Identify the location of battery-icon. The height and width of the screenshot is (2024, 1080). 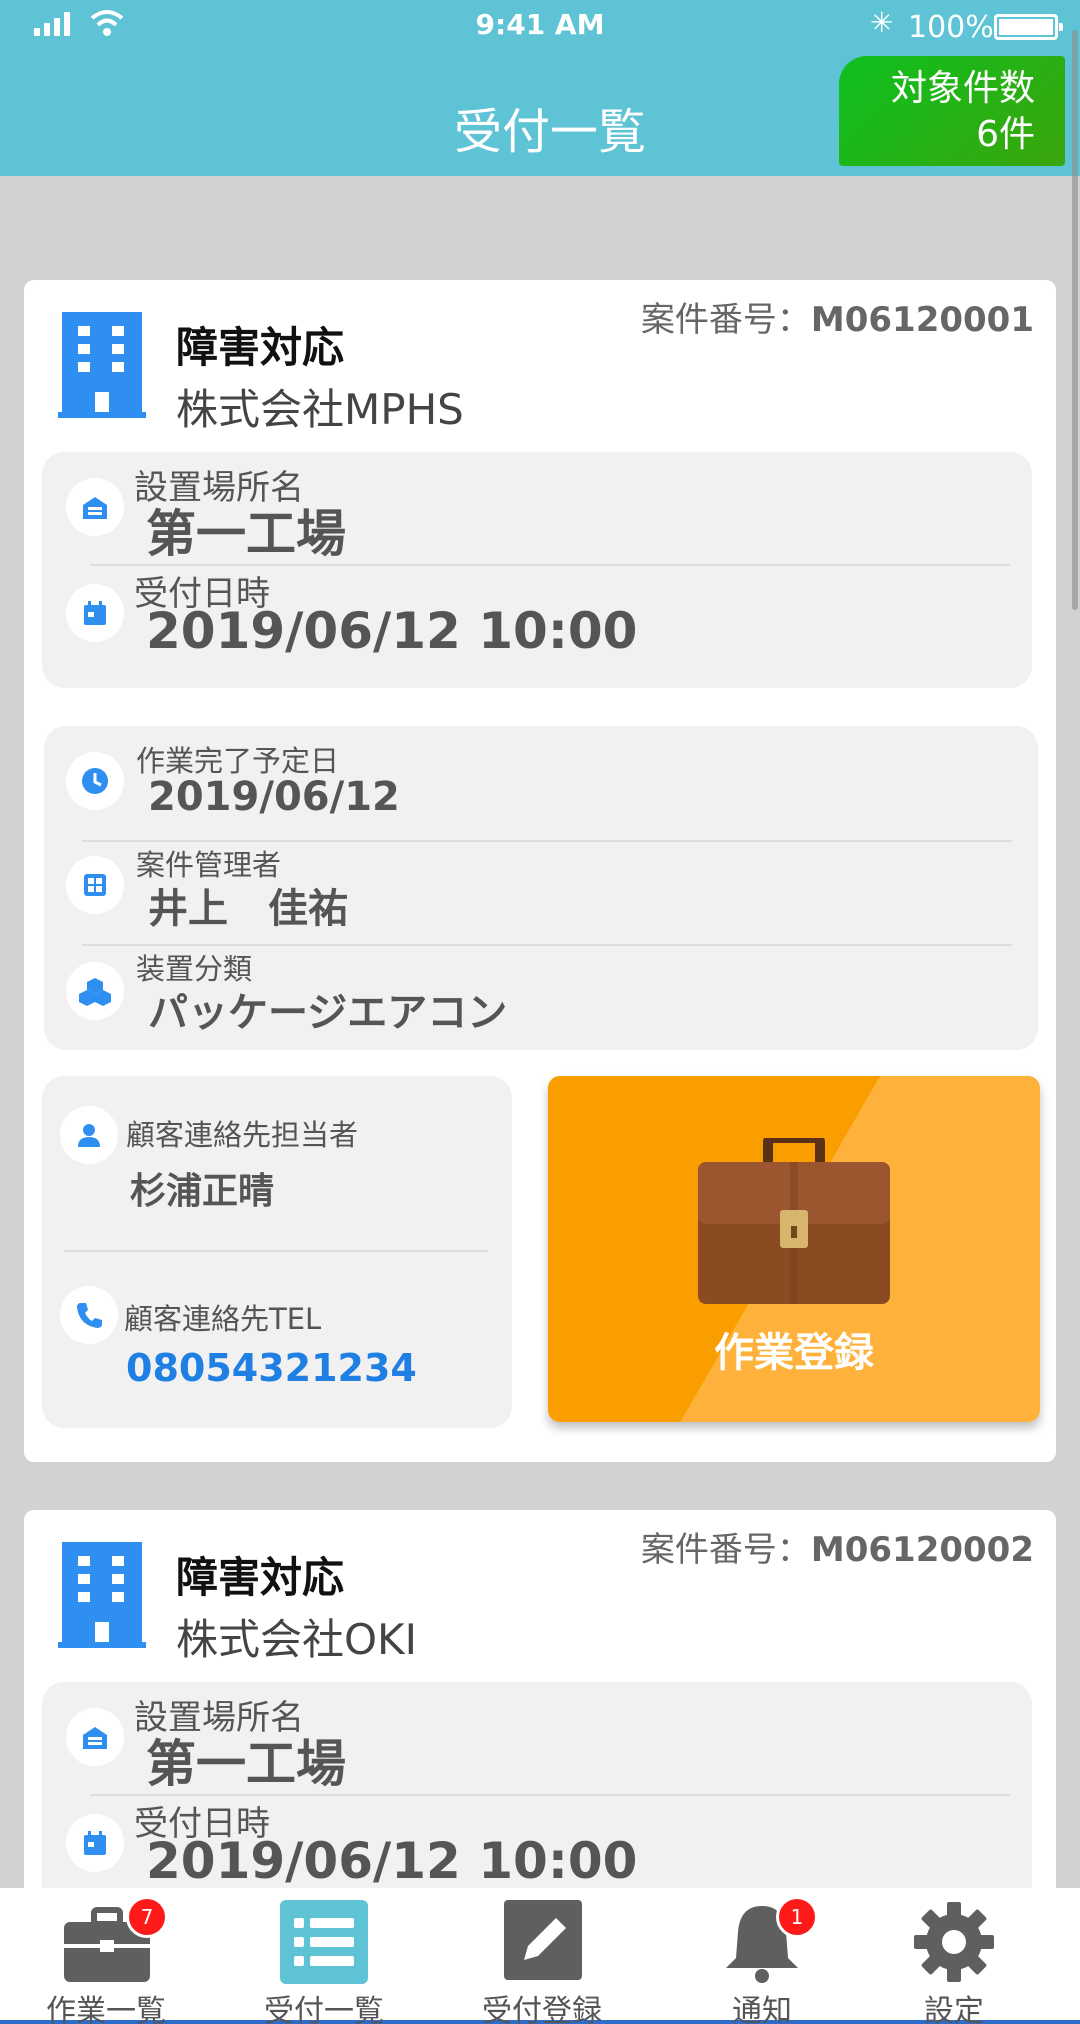
(1028, 27).